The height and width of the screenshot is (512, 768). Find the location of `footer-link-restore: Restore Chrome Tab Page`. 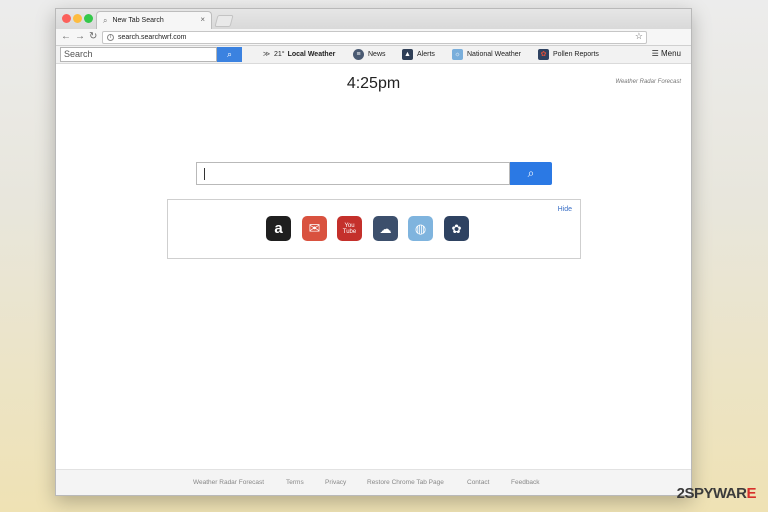

footer-link-restore: Restore Chrome Tab Page is located at coordinates (405, 482).